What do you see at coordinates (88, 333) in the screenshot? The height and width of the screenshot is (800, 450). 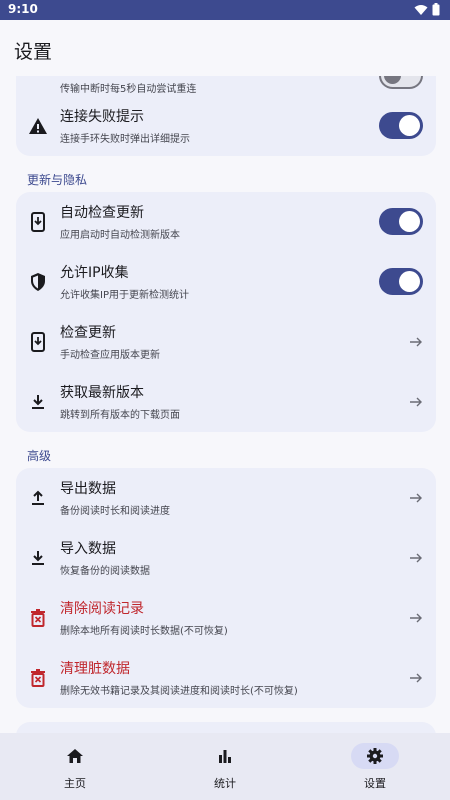 I see `check-update-title: 检查更新` at bounding box center [88, 333].